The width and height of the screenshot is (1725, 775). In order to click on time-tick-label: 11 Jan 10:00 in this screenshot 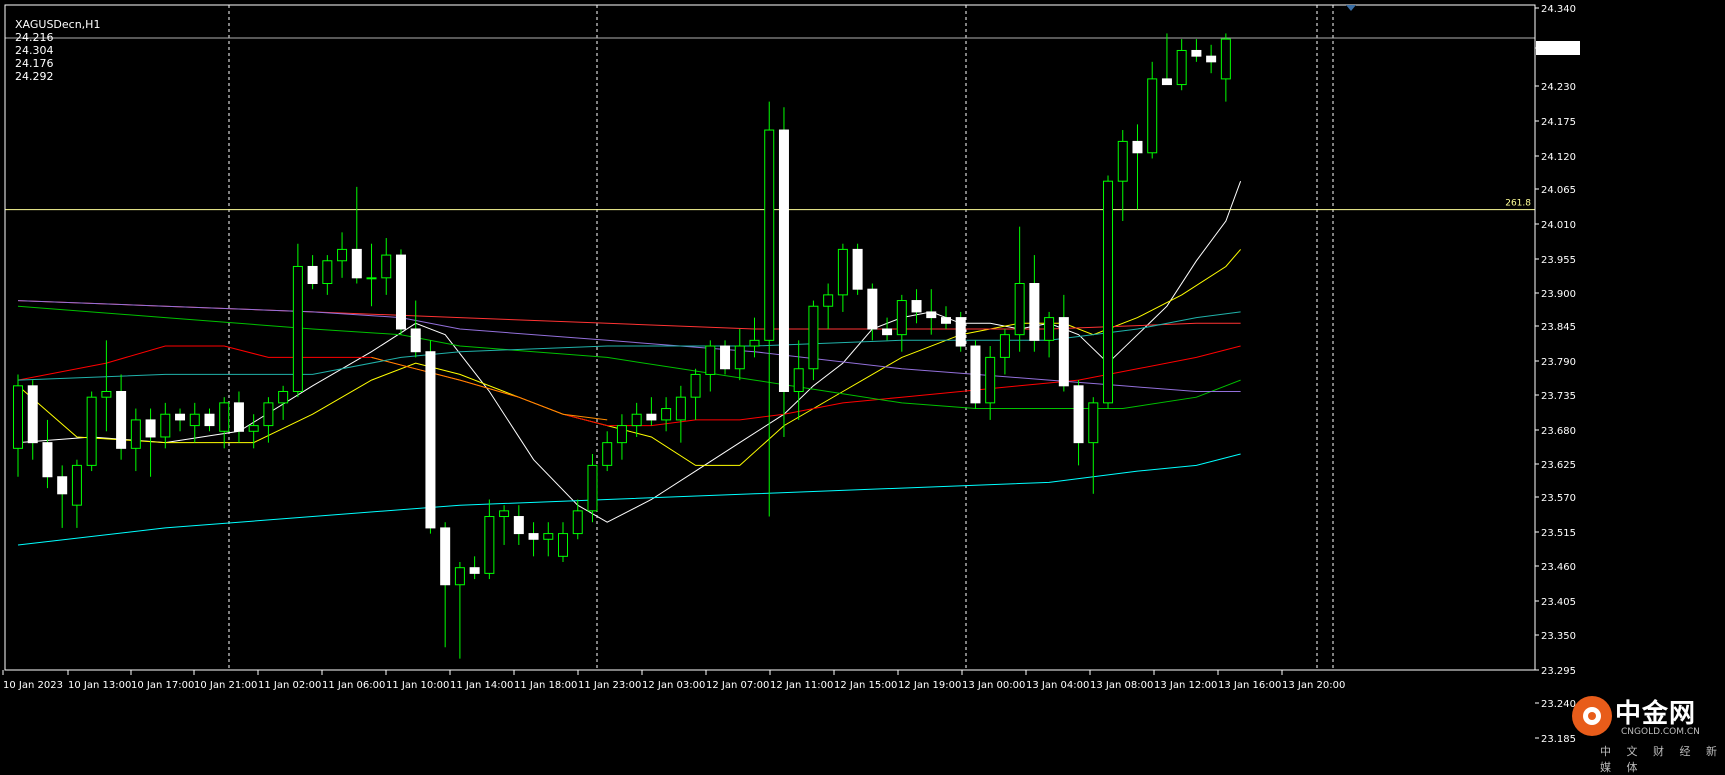, I will do `click(417, 685)`.